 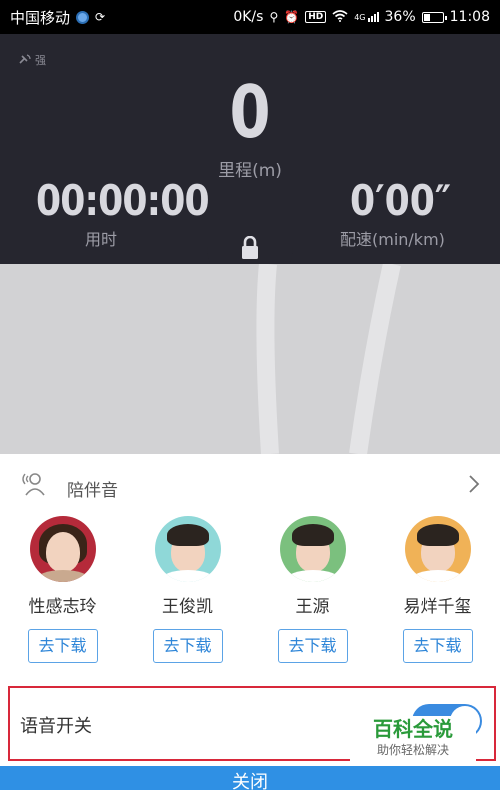 I want to click on status-bar: 中国移动 ⟳ 0K/s ⚲ ⏰ HD 4G 36% 11:08, so click(x=250, y=17).